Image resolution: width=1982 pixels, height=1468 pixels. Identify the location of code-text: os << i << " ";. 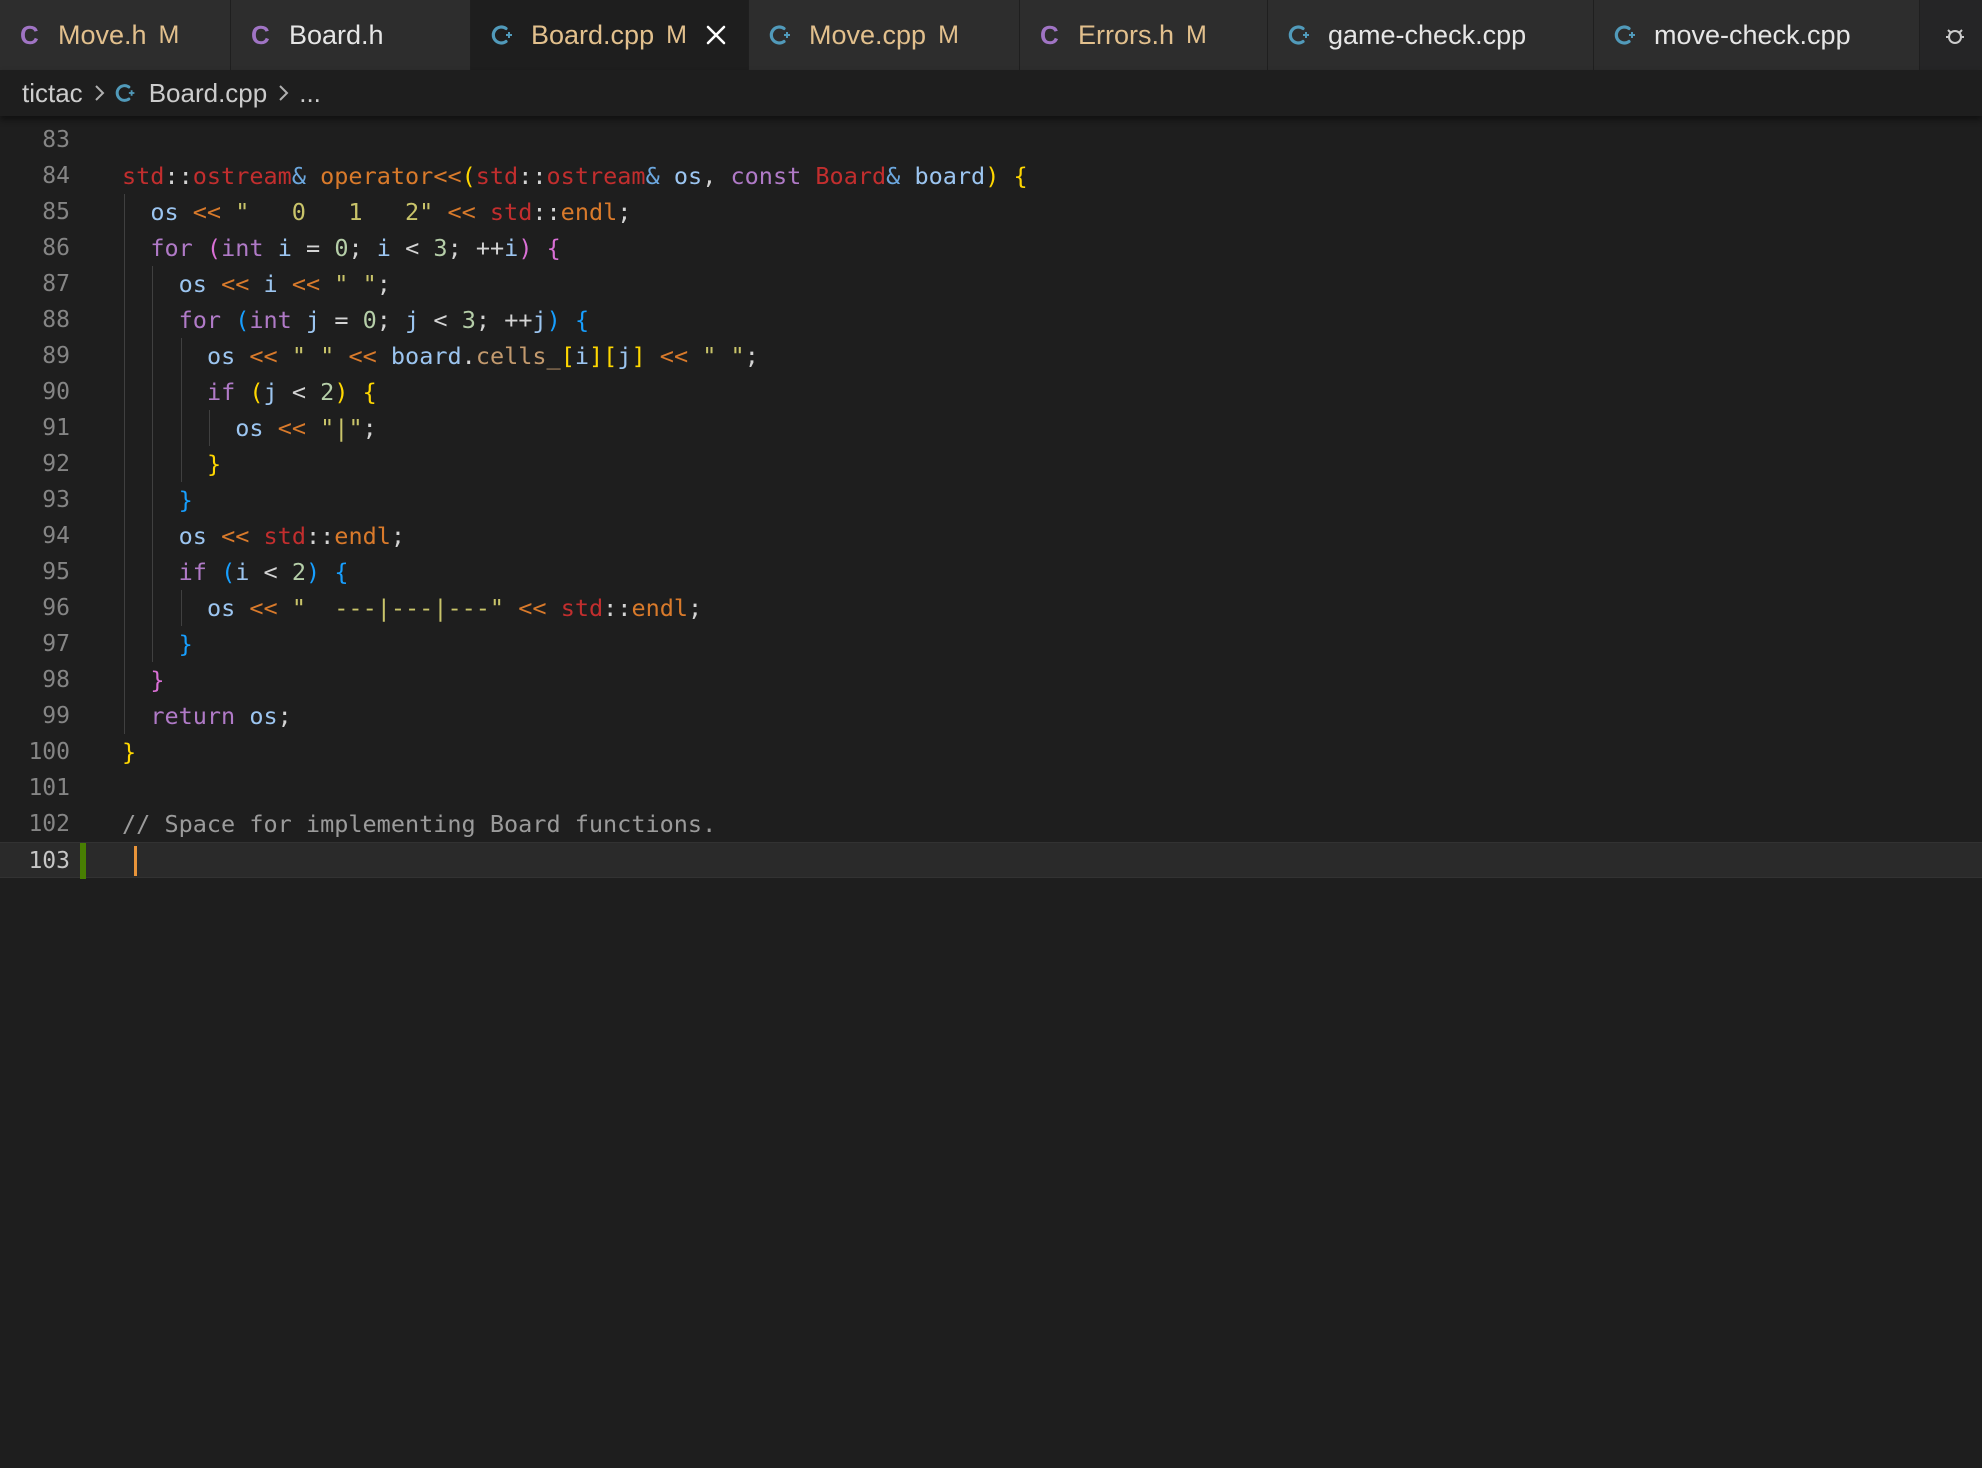
(284, 284).